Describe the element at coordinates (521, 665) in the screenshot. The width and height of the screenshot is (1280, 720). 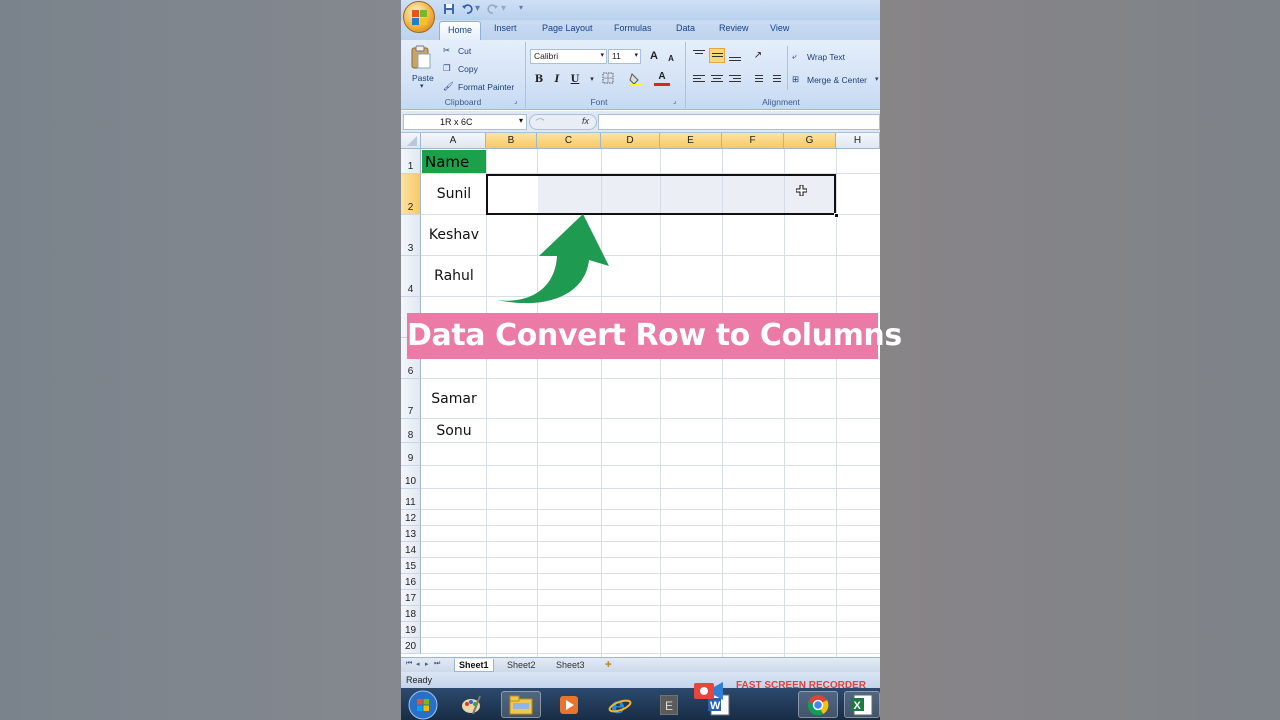
I see `tab-sheet2: Sheet2` at that location.